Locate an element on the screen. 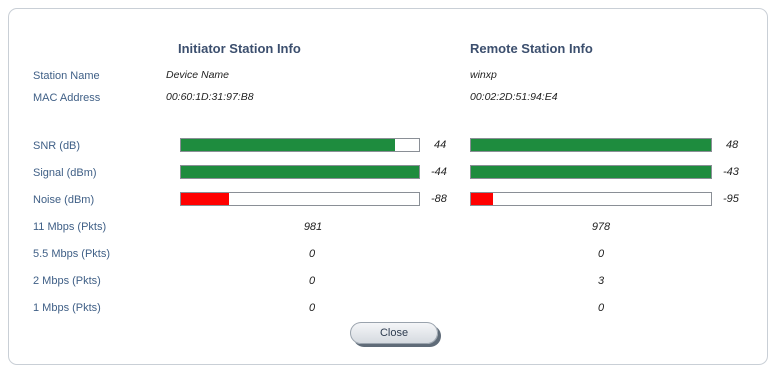 The width and height of the screenshot is (776, 368). remote-mac: 00:02:2D:51:94:E4 is located at coordinates (514, 97).